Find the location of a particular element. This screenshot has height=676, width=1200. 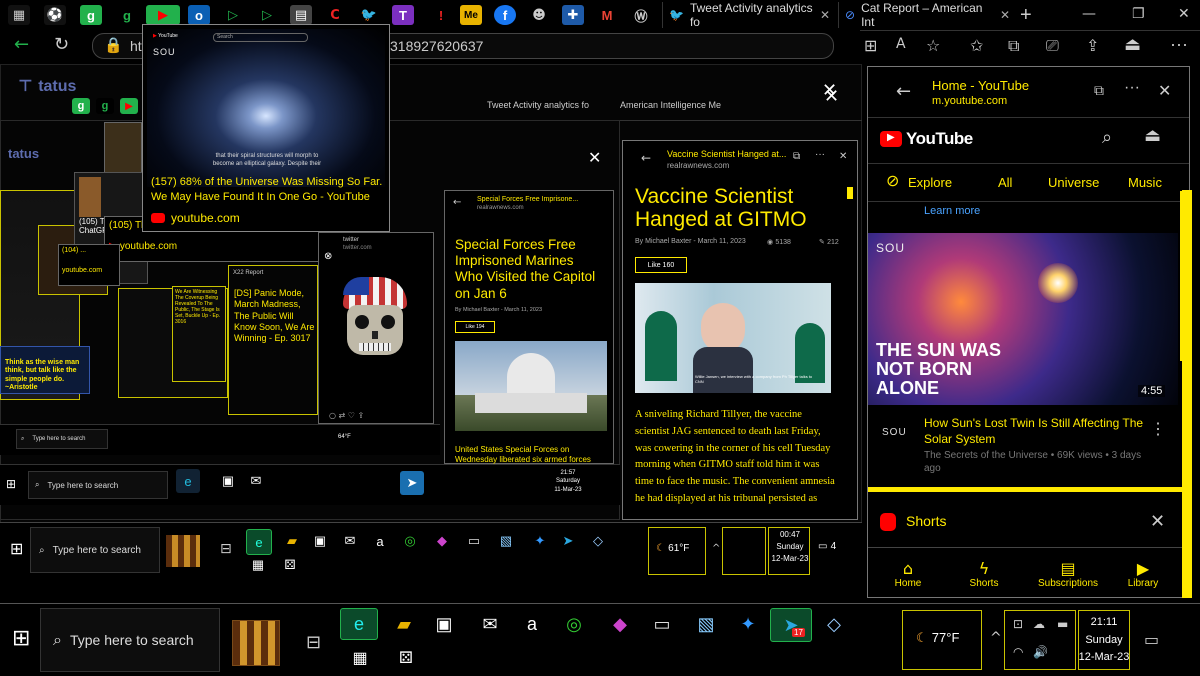

youtube-logo: ▶ YouTube is located at coordinates (926, 139).